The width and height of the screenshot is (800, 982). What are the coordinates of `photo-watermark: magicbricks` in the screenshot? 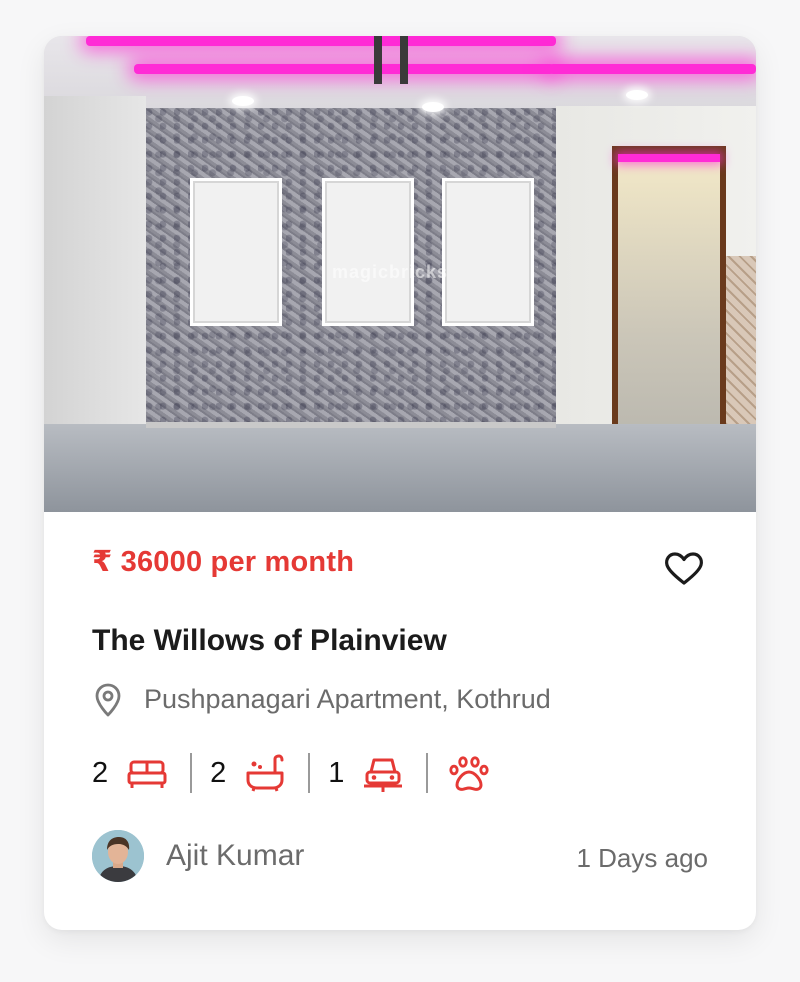 It's located at (390, 272).